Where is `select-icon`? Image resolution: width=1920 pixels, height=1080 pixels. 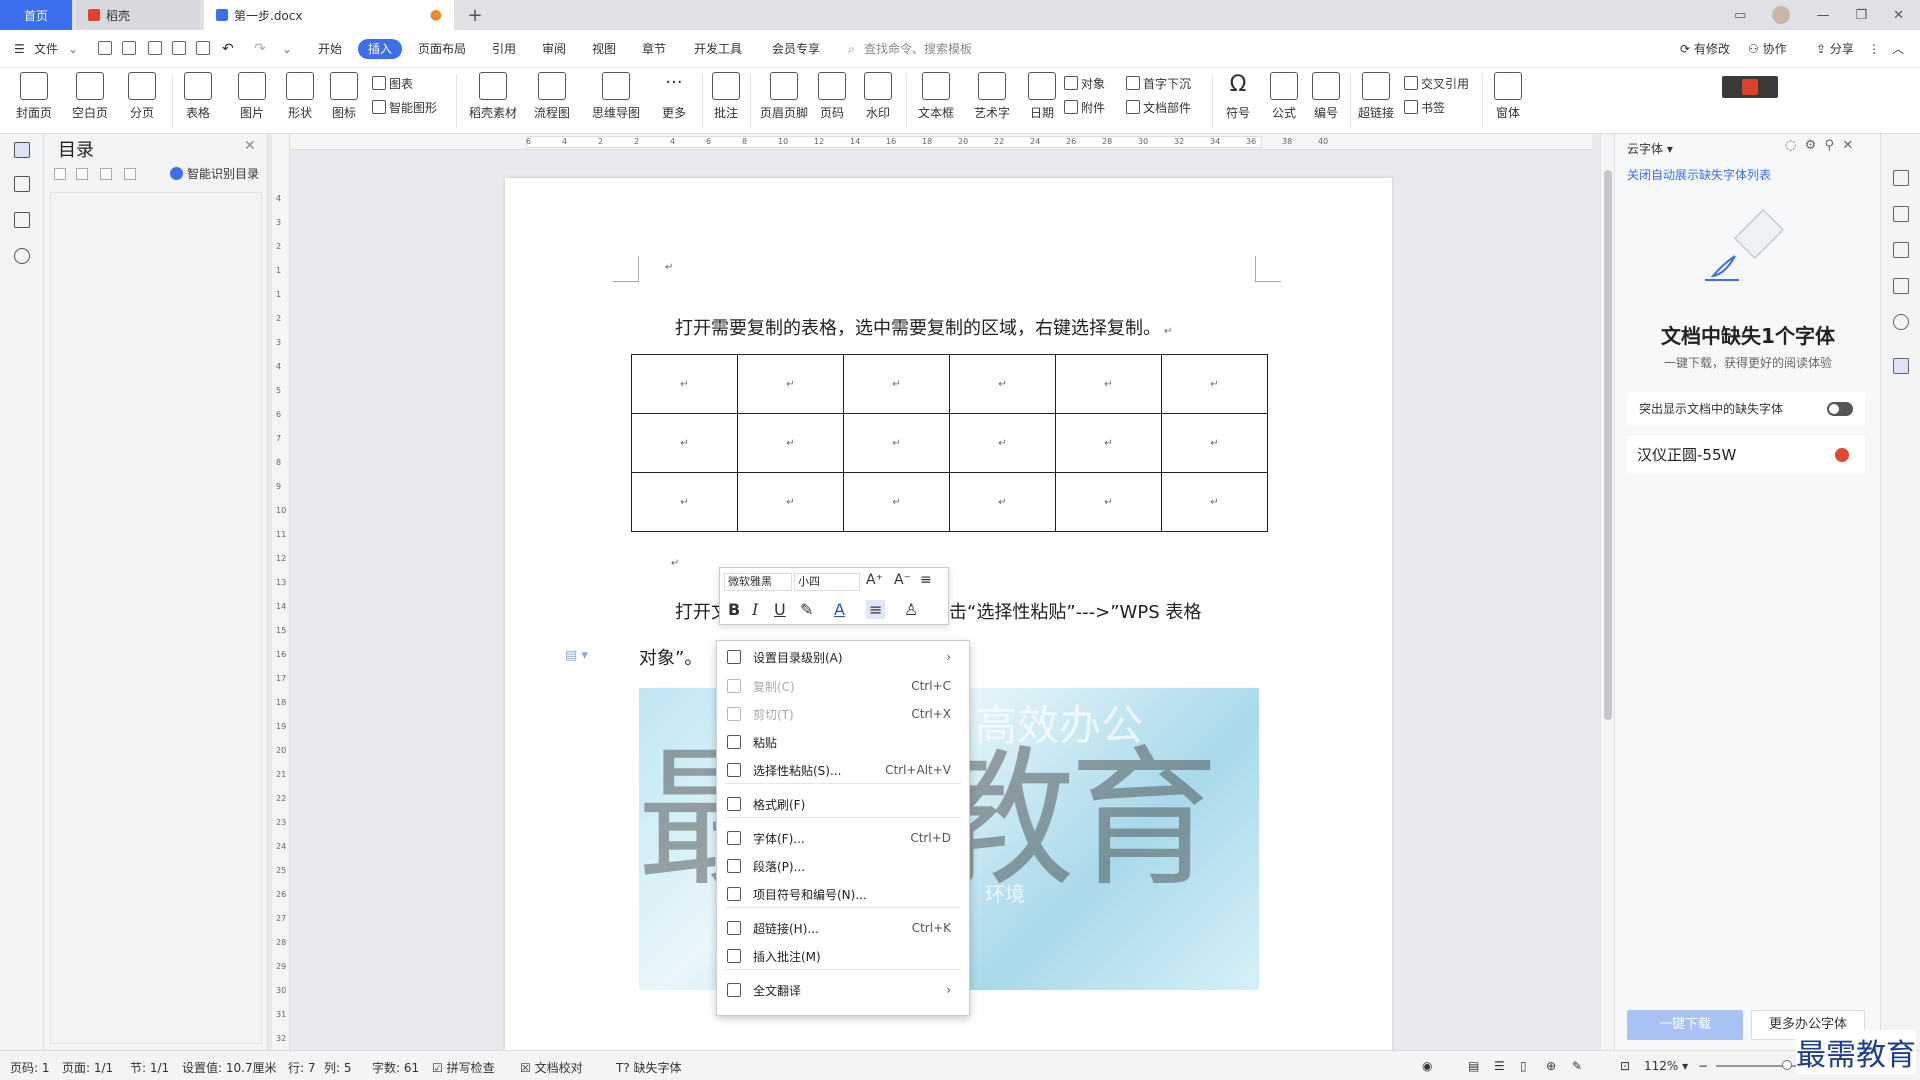
select-icon is located at coordinates (1901, 250).